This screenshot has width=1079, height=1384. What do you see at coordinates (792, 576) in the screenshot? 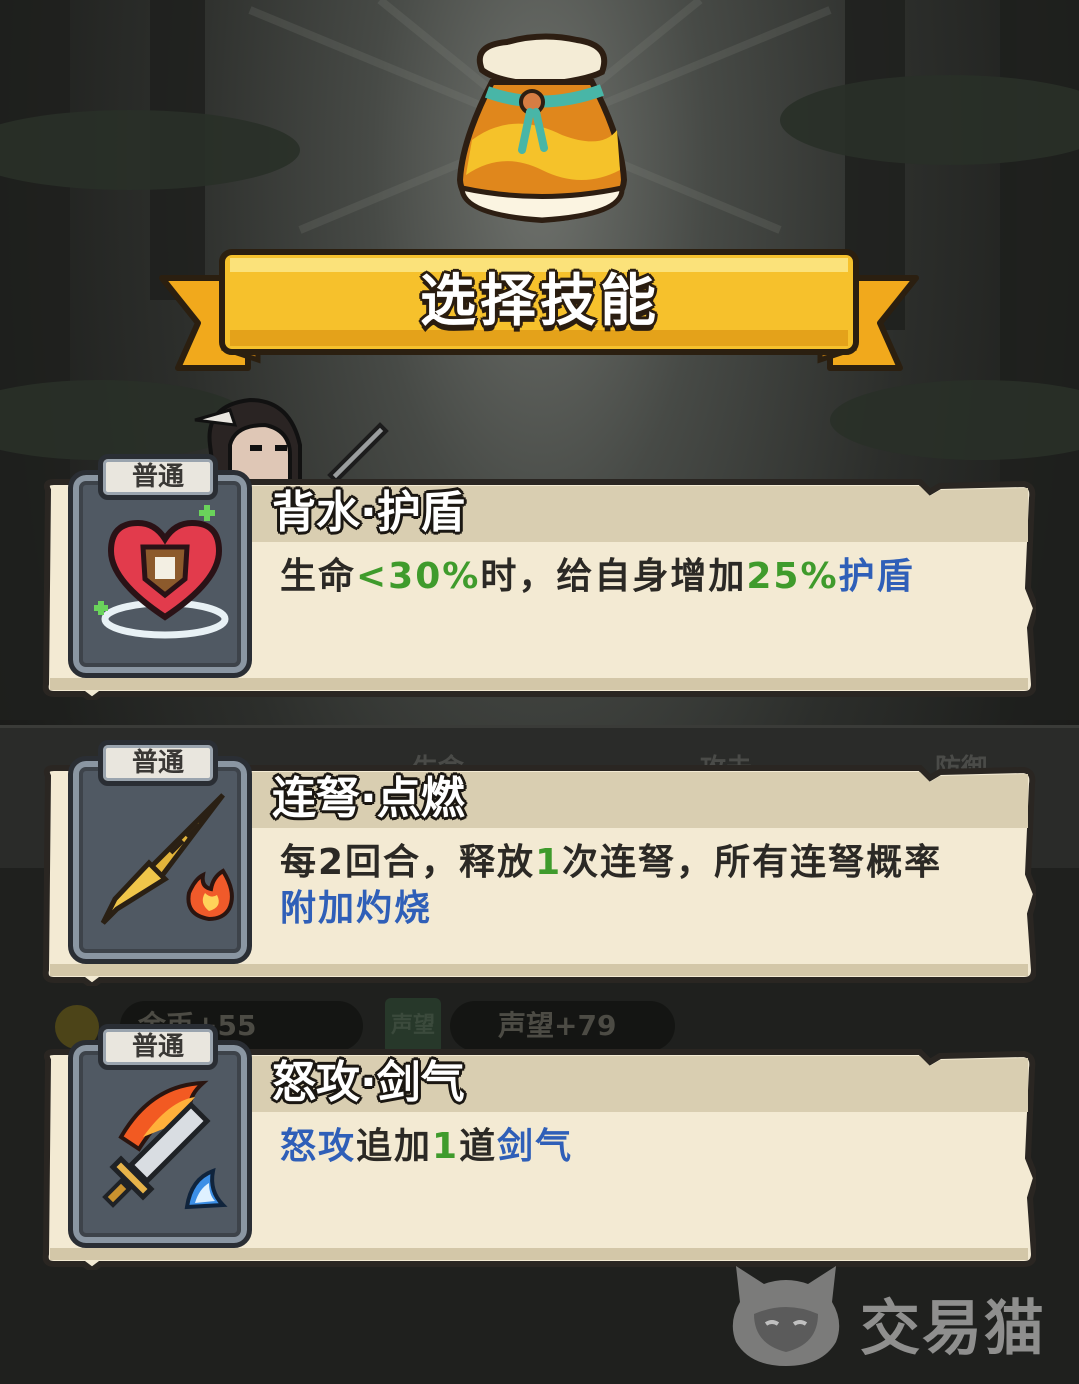
I see `desc-segment: 25%` at bounding box center [792, 576].